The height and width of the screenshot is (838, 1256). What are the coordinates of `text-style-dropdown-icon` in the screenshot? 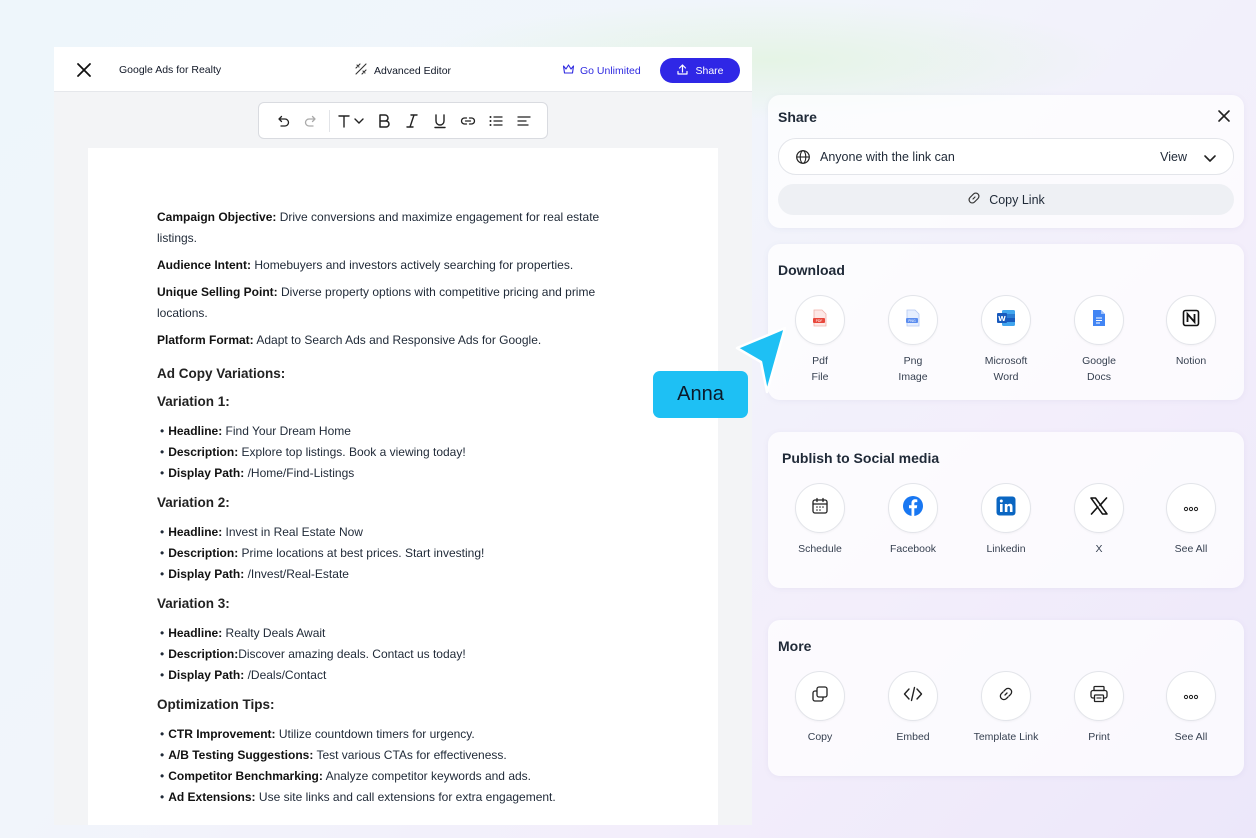 It's located at (352, 121).